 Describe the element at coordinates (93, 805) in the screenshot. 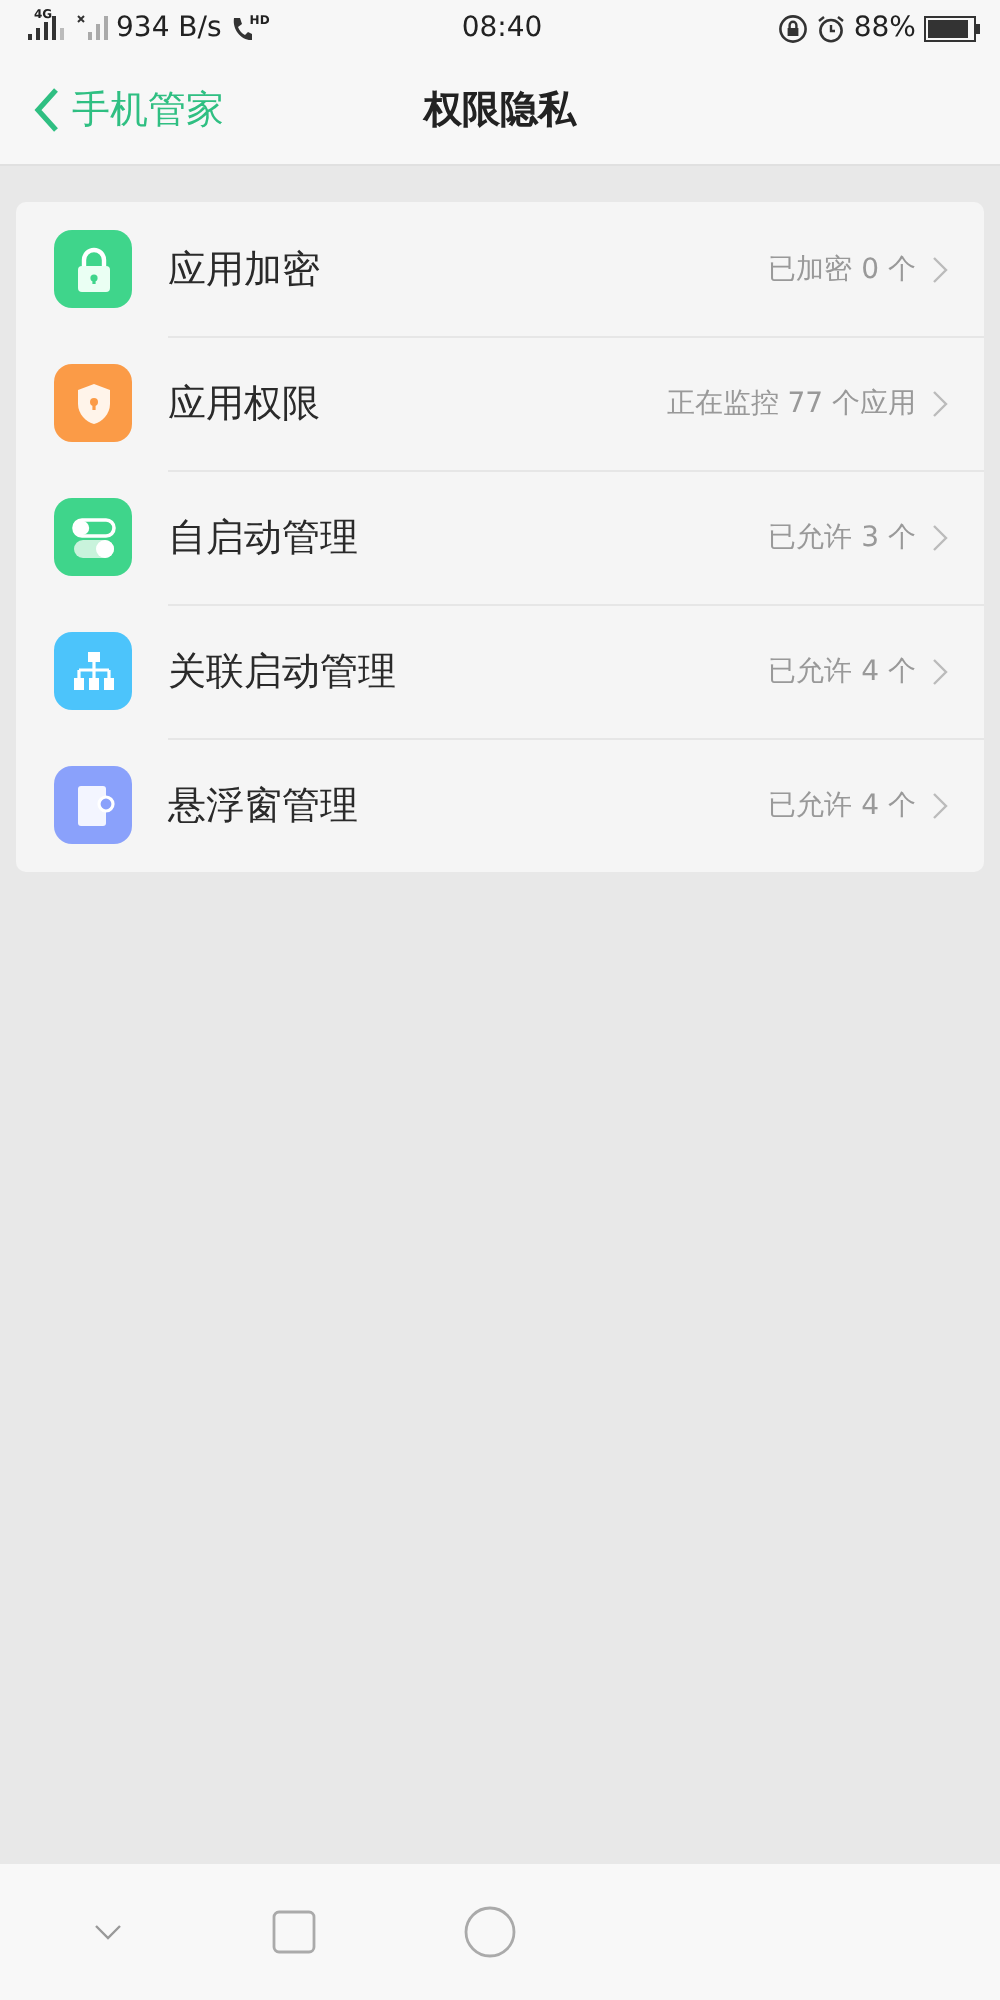

I see `window-icon` at that location.